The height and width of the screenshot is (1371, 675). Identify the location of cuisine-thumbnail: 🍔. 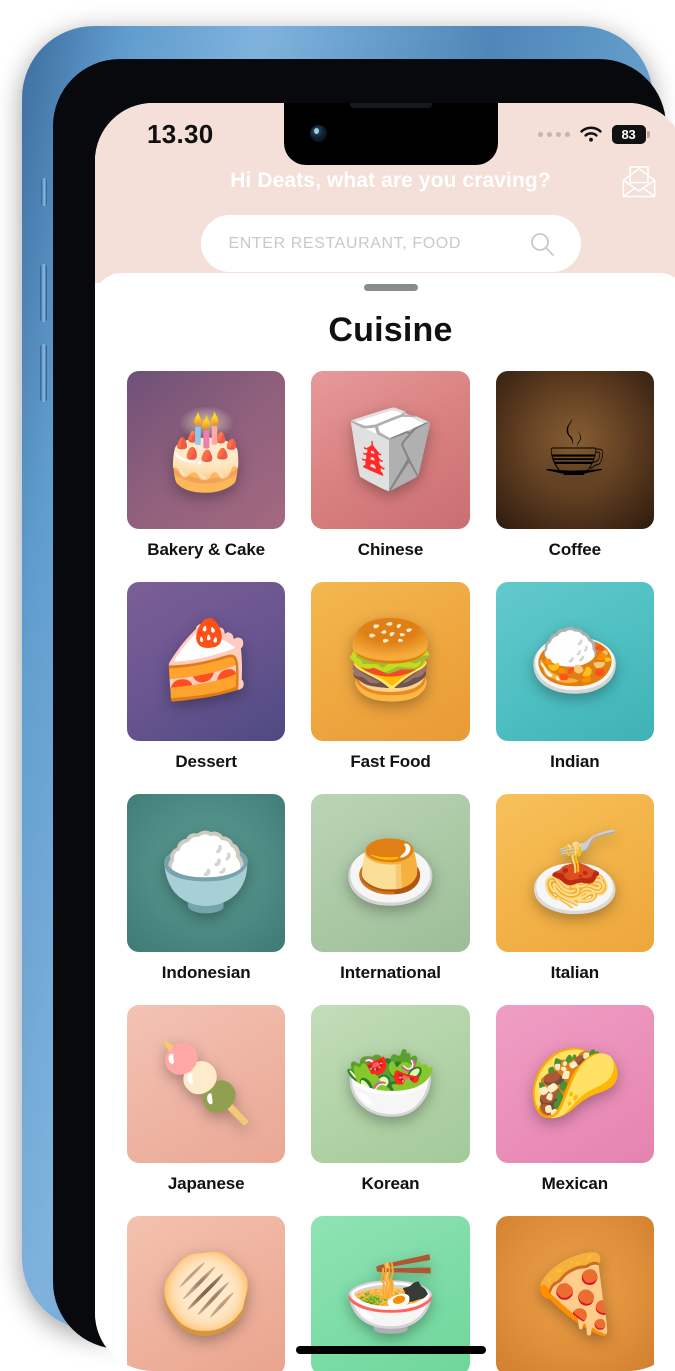
(390, 661).